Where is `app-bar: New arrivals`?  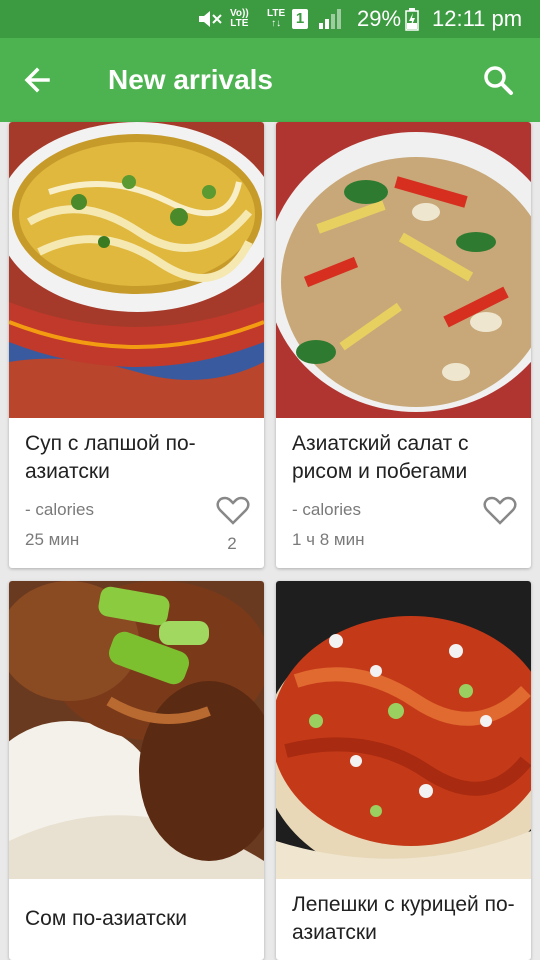 app-bar: New arrivals is located at coordinates (270, 80).